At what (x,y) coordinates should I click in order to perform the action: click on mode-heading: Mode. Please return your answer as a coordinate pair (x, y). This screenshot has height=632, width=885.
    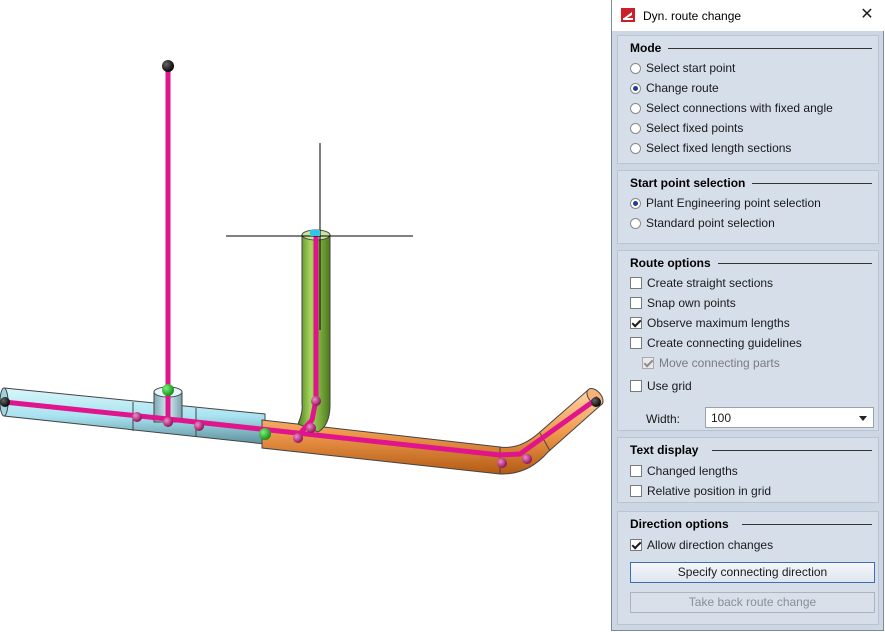
    Looking at the image, I should click on (646, 48).